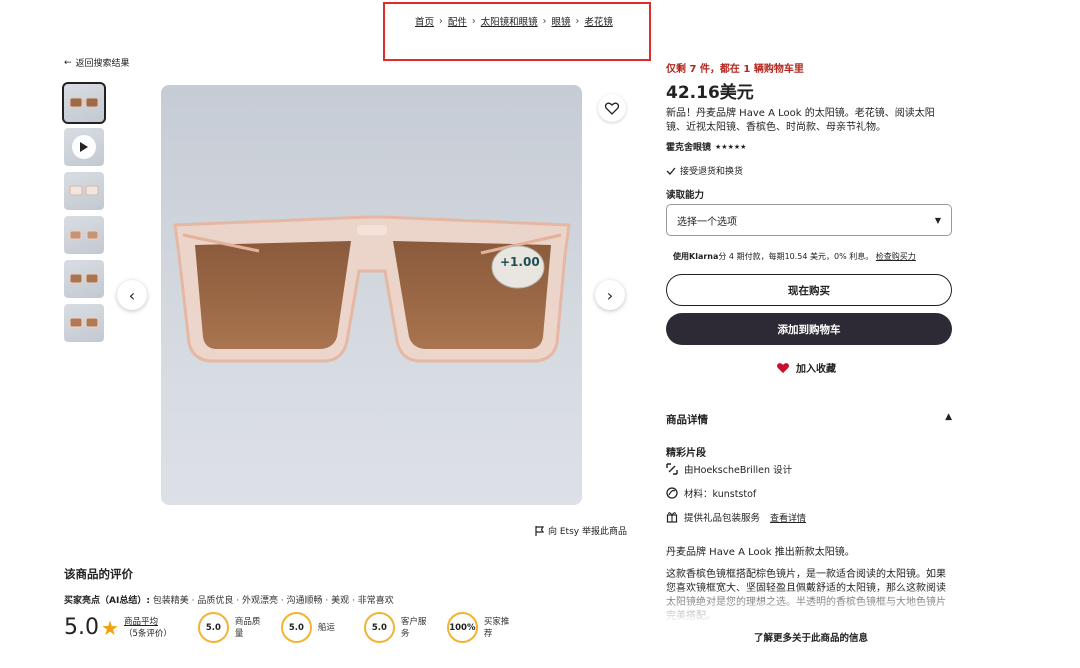 The image size is (1080, 668). What do you see at coordinates (687, 420) in the screenshot?
I see `details-title: 商品详情` at bounding box center [687, 420].